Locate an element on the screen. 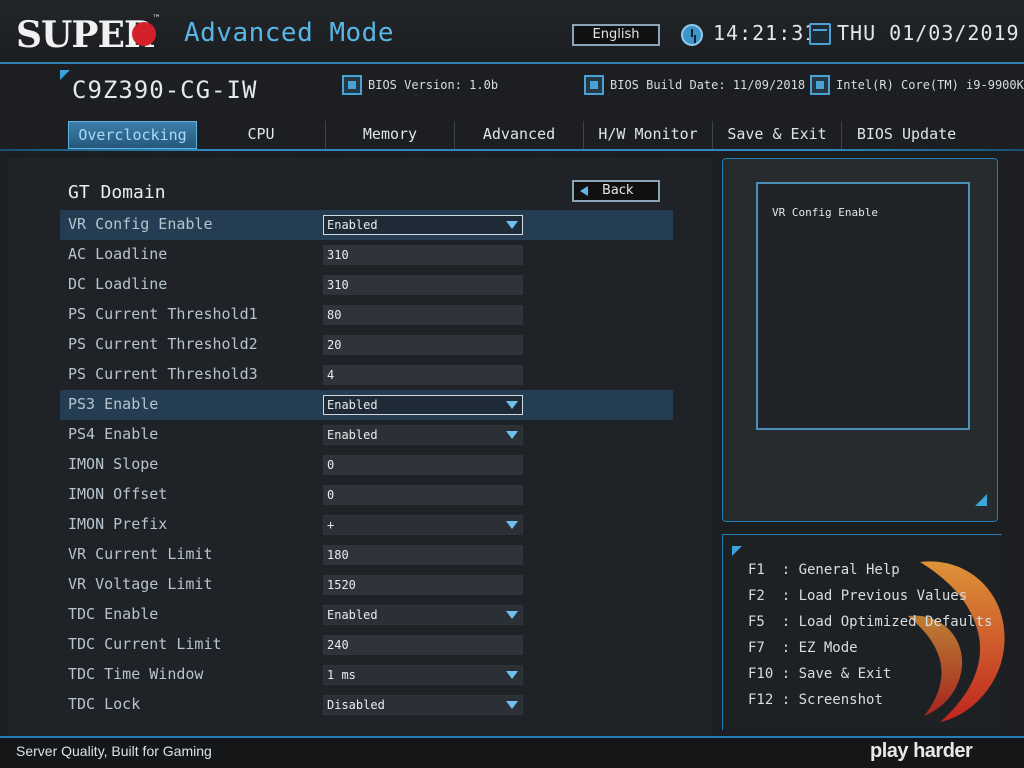  setting-label: IMON Prefix is located at coordinates (118, 524).